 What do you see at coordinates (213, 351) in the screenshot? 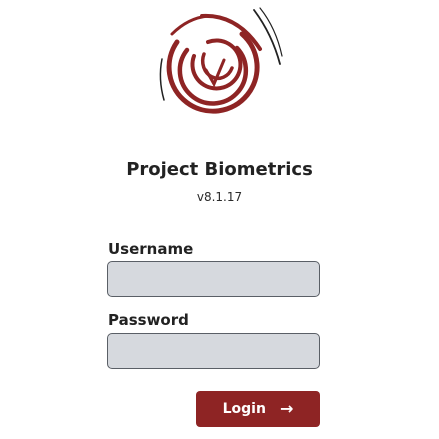
I see `password-field` at bounding box center [213, 351].